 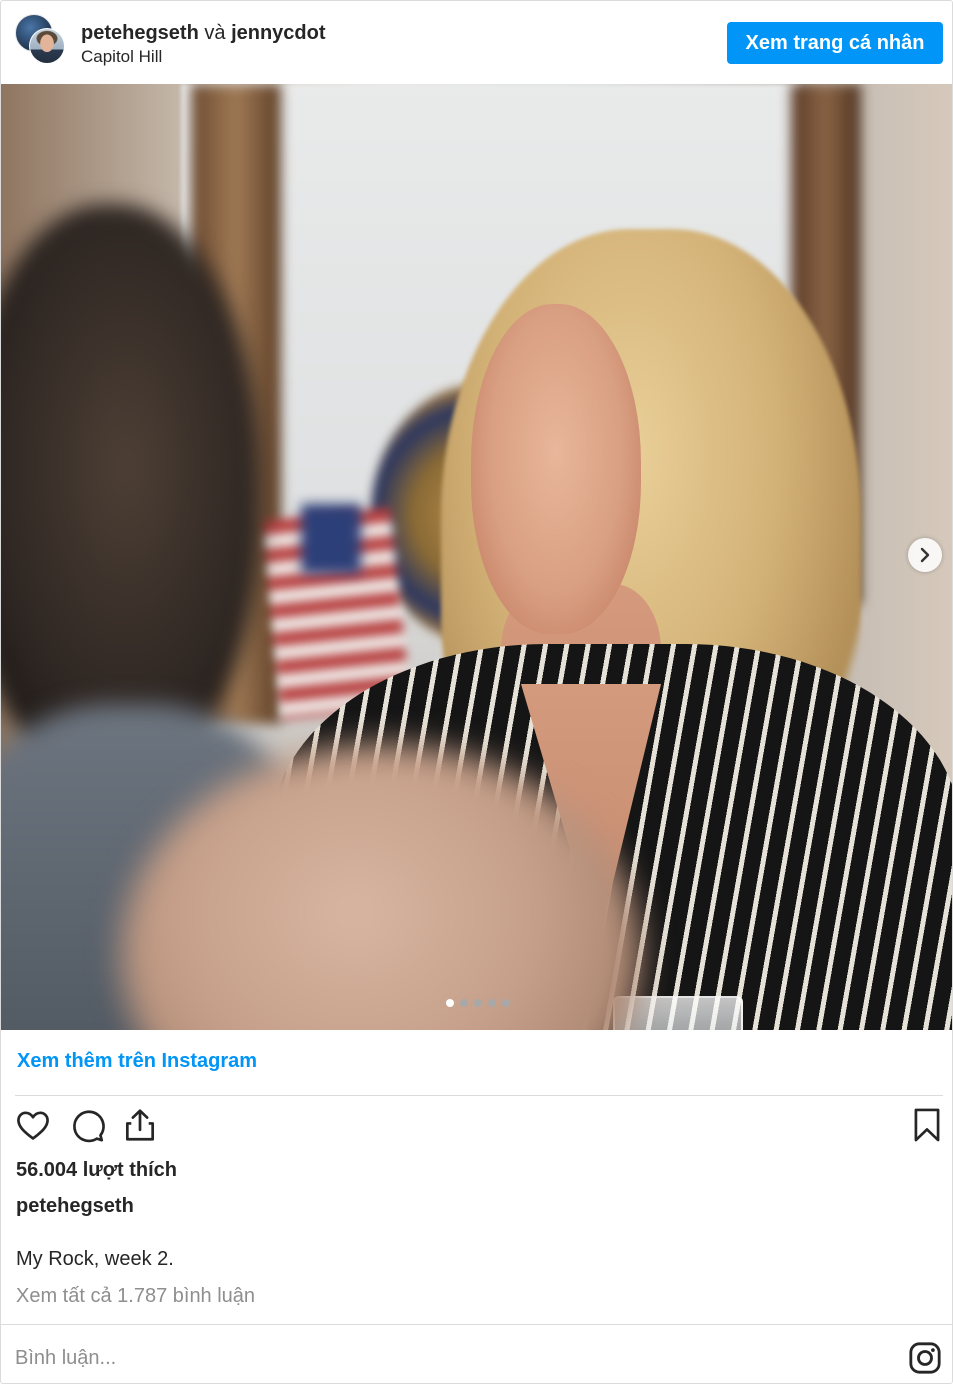 I want to click on location-link: Capitol Hill, so click(x=121, y=57).